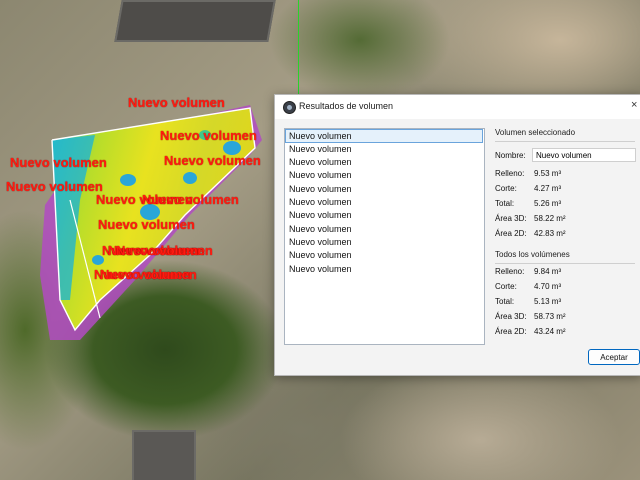 The image size is (640, 480). Describe the element at coordinates (550, 331) in the screenshot. I see `area2d-value: 43.24 m²` at that location.